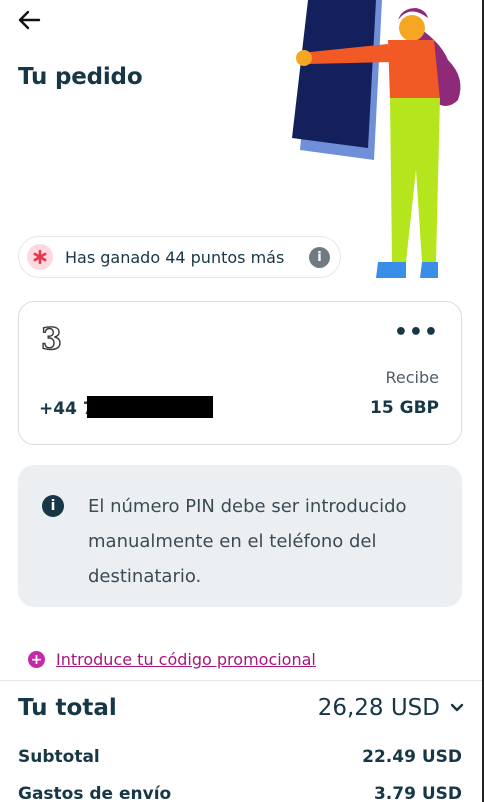 Image resolution: width=484 pixels, height=802 pixels. What do you see at coordinates (240, 793) in the screenshot?
I see `shipping-row: Gastos de envío 3.79 USD` at bounding box center [240, 793].